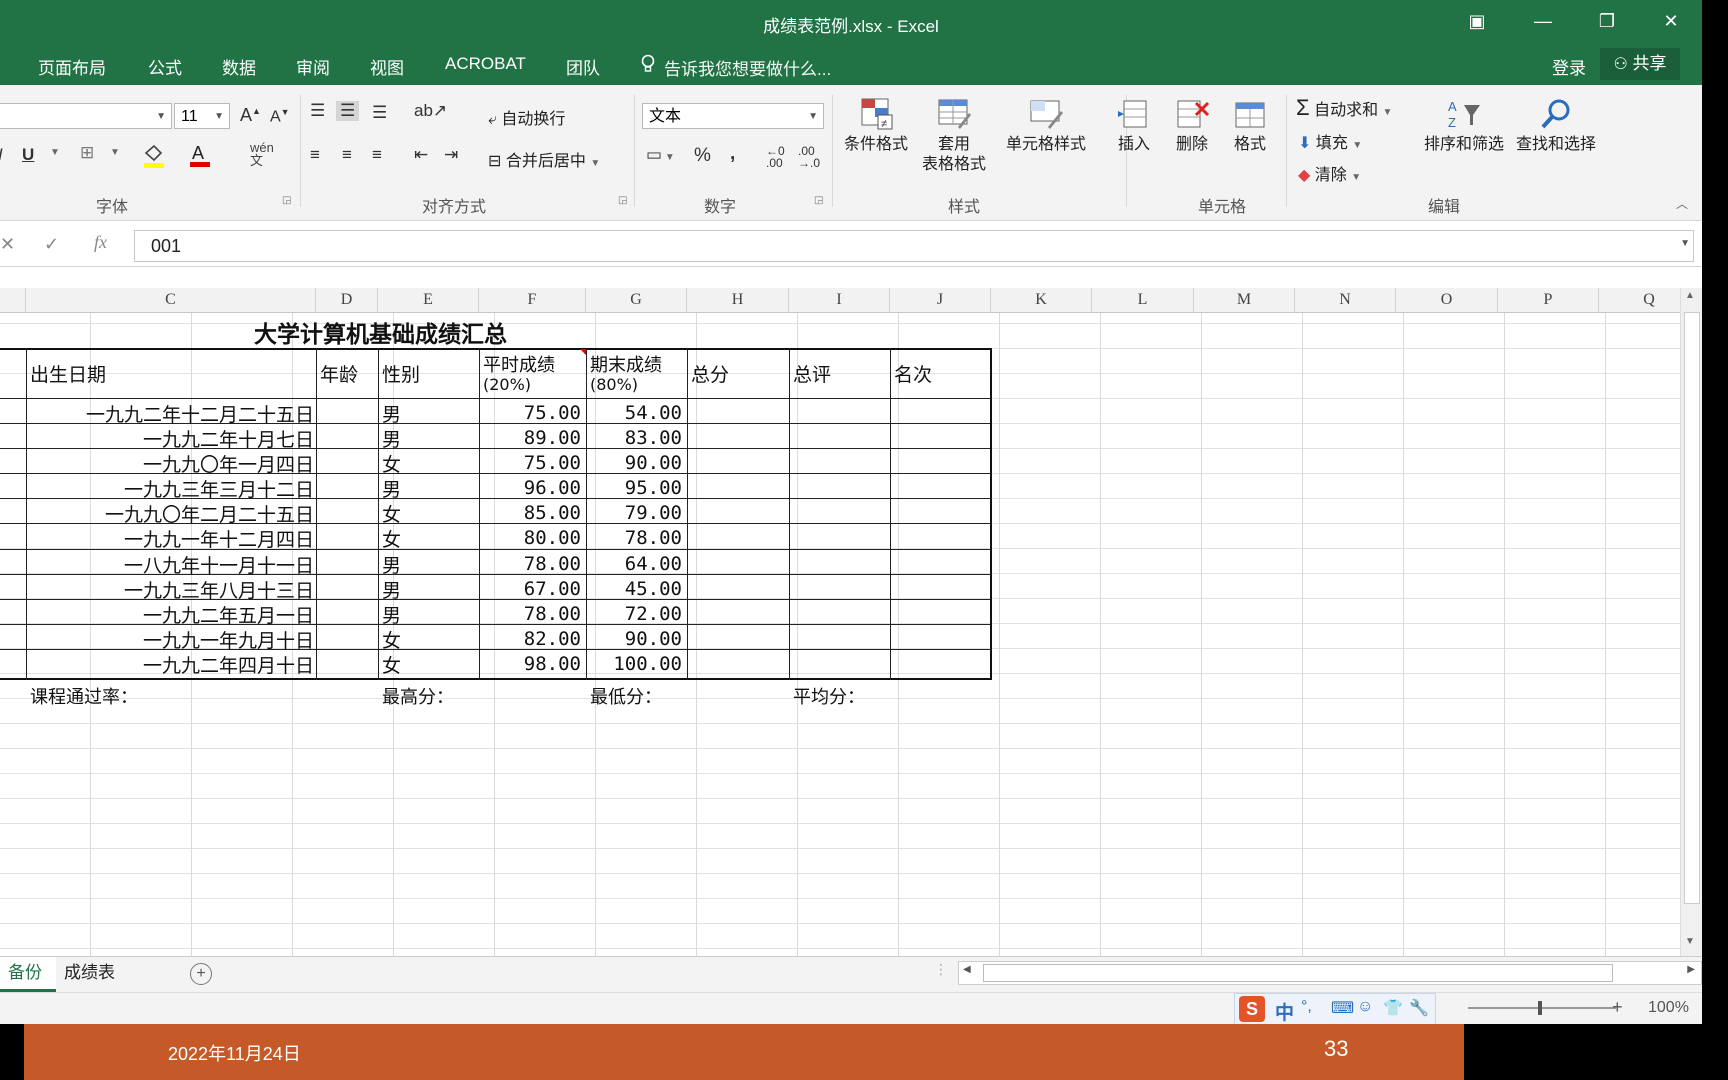  Describe the element at coordinates (653, 538) in the screenshot. I see `cell-final-score: 78.00` at that location.